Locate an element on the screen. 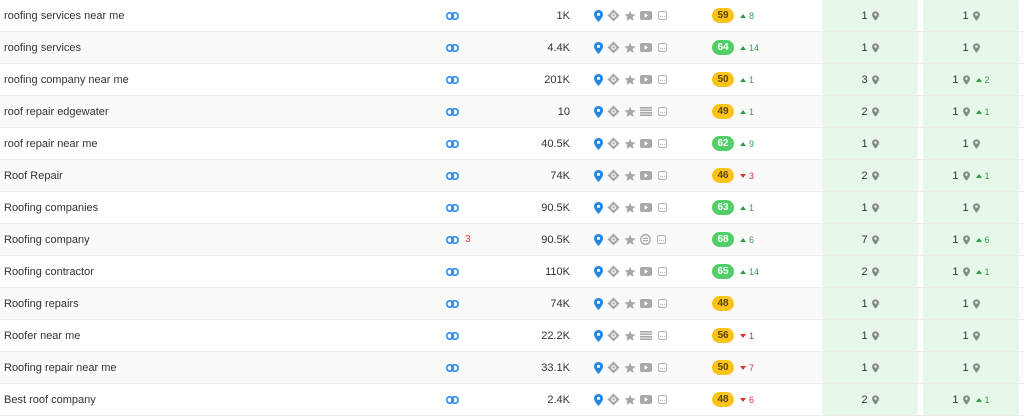  image-icon is located at coordinates (645, 239).